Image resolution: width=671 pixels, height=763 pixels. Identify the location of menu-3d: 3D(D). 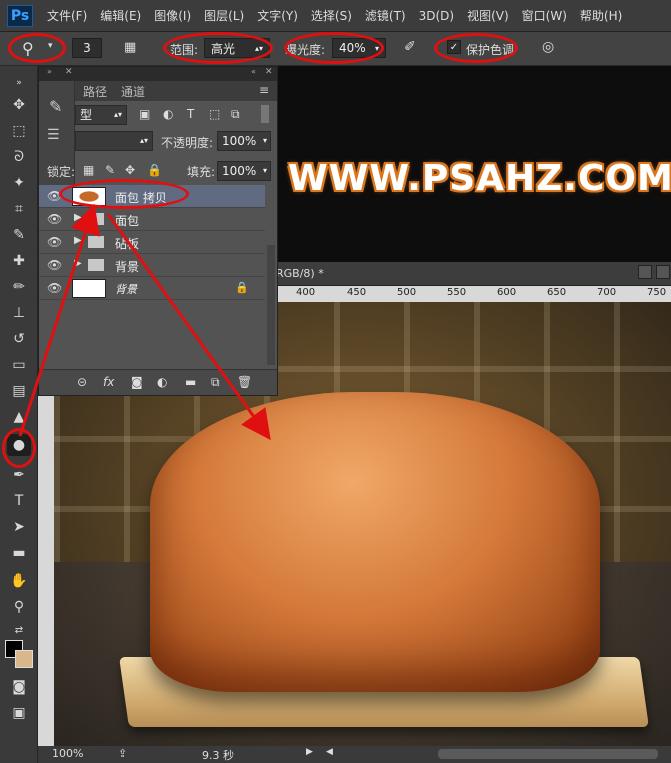
(436, 16).